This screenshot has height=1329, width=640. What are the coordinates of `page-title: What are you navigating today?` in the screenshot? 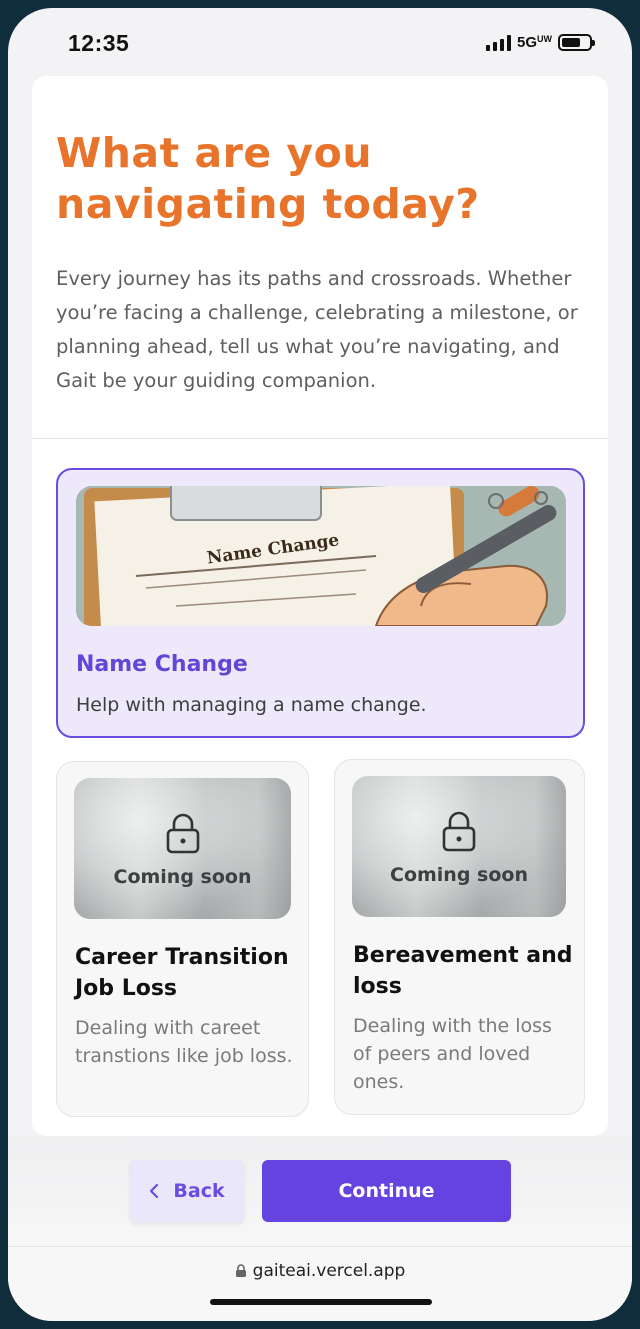 It's located at (268, 178).